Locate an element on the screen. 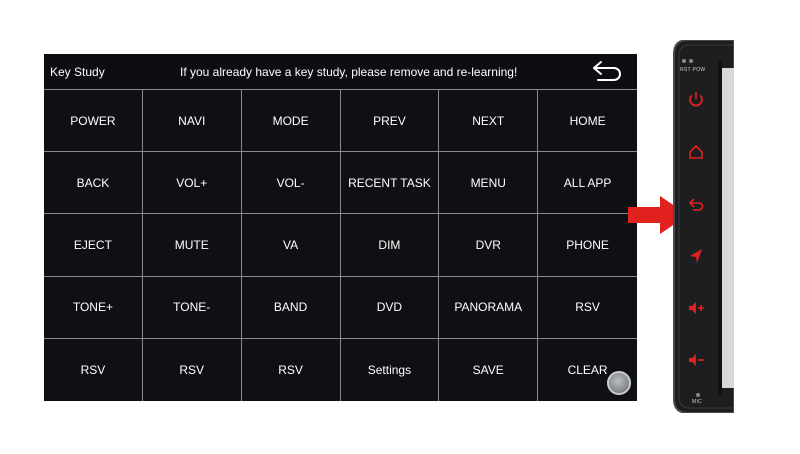 The width and height of the screenshot is (800, 454). key-mute: MUTE is located at coordinates (192, 245).